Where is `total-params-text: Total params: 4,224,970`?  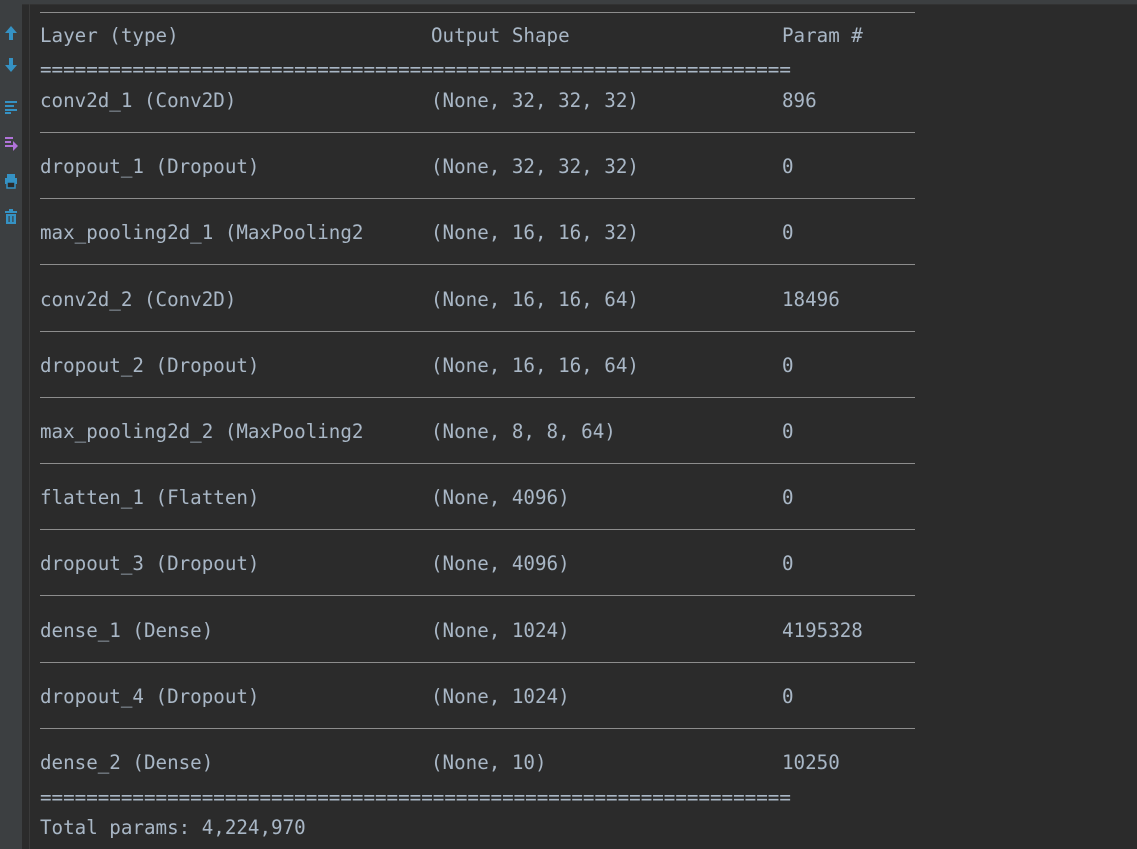
total-params-text: Total params: 4,224,970 is located at coordinates (173, 827).